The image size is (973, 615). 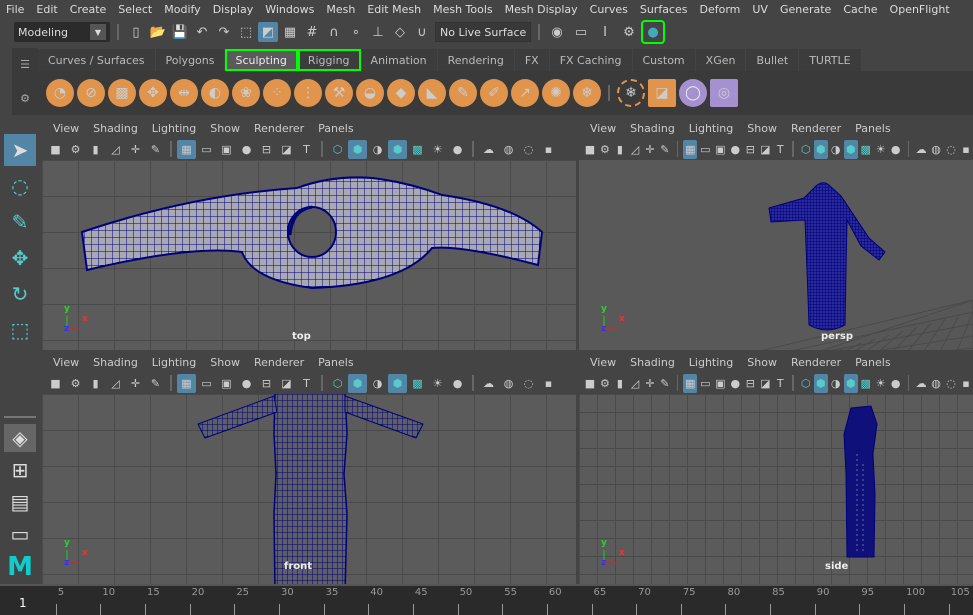 I want to click on shelf-tabs-menu-icon: ☰, so click(x=25, y=64).